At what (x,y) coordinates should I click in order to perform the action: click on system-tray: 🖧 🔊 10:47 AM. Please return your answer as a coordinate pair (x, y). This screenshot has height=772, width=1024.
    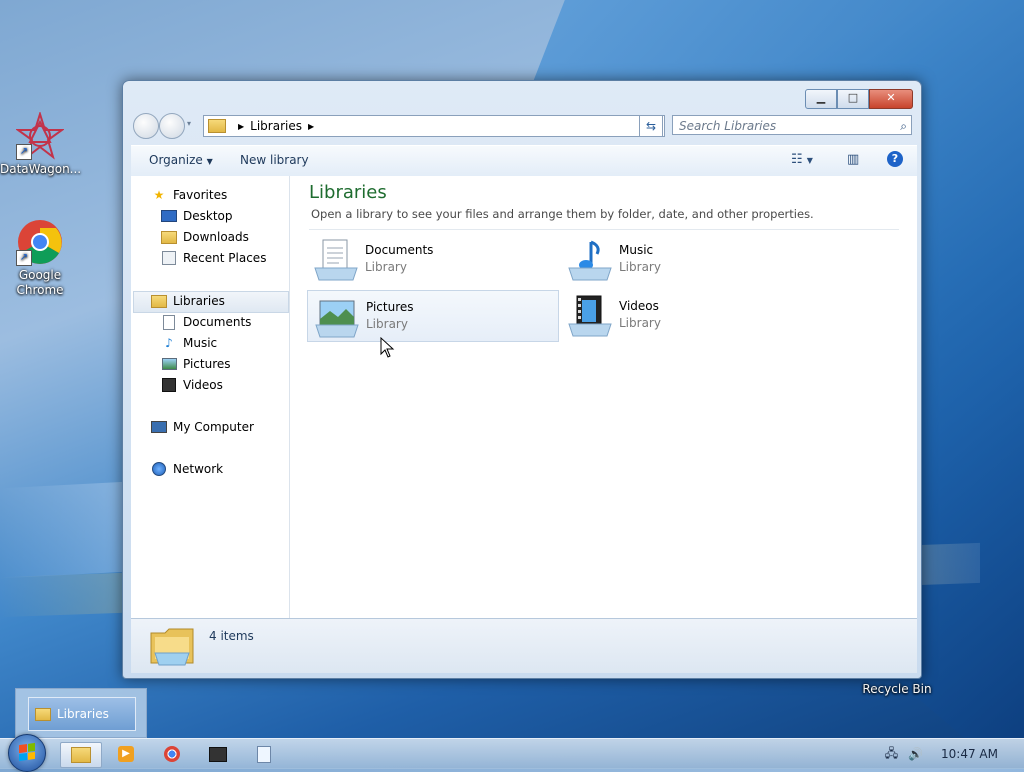
    Looking at the image, I should click on (954, 754).